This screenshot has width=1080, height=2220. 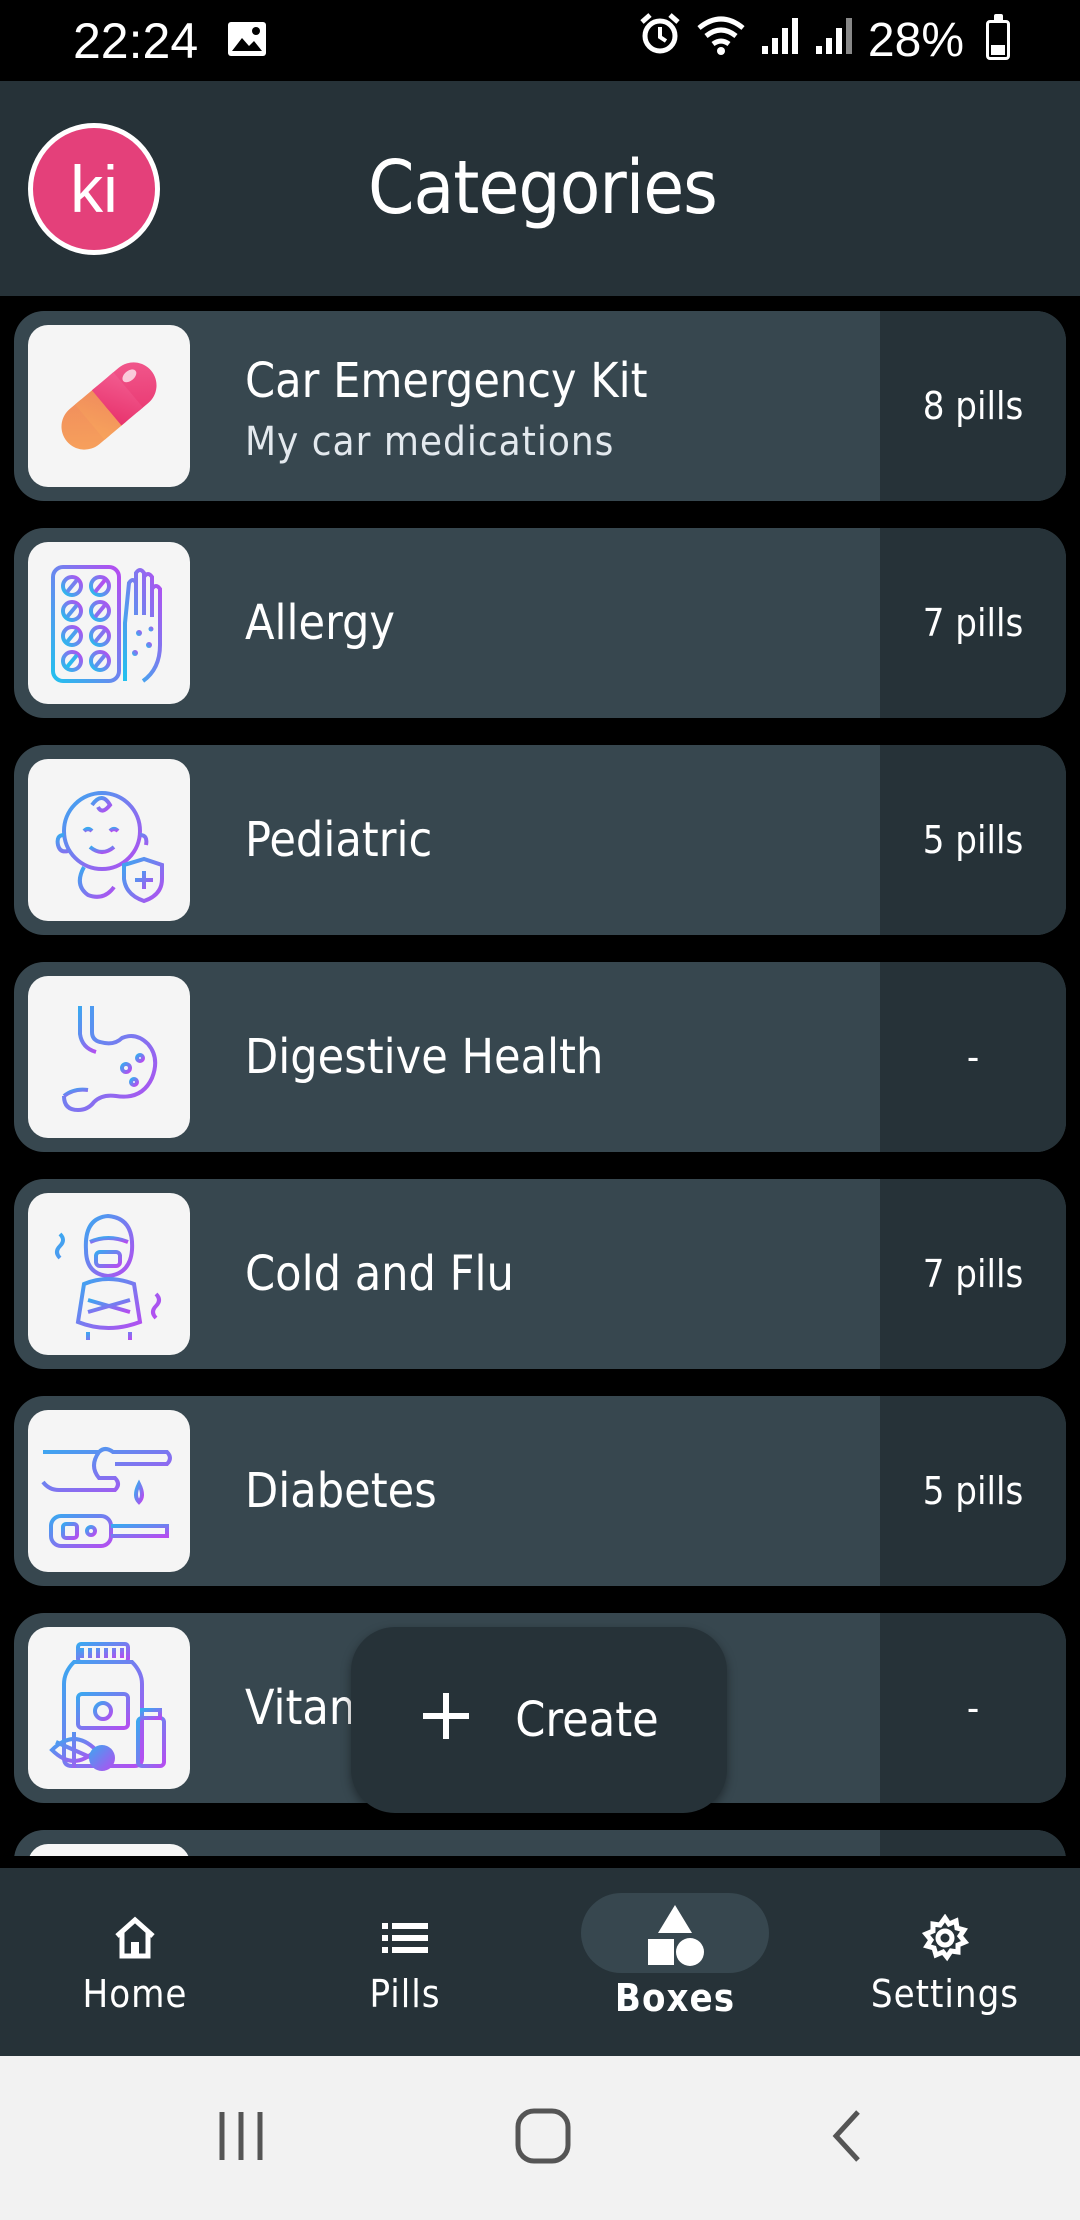 What do you see at coordinates (998, 37) in the screenshot?
I see `battery-icon` at bounding box center [998, 37].